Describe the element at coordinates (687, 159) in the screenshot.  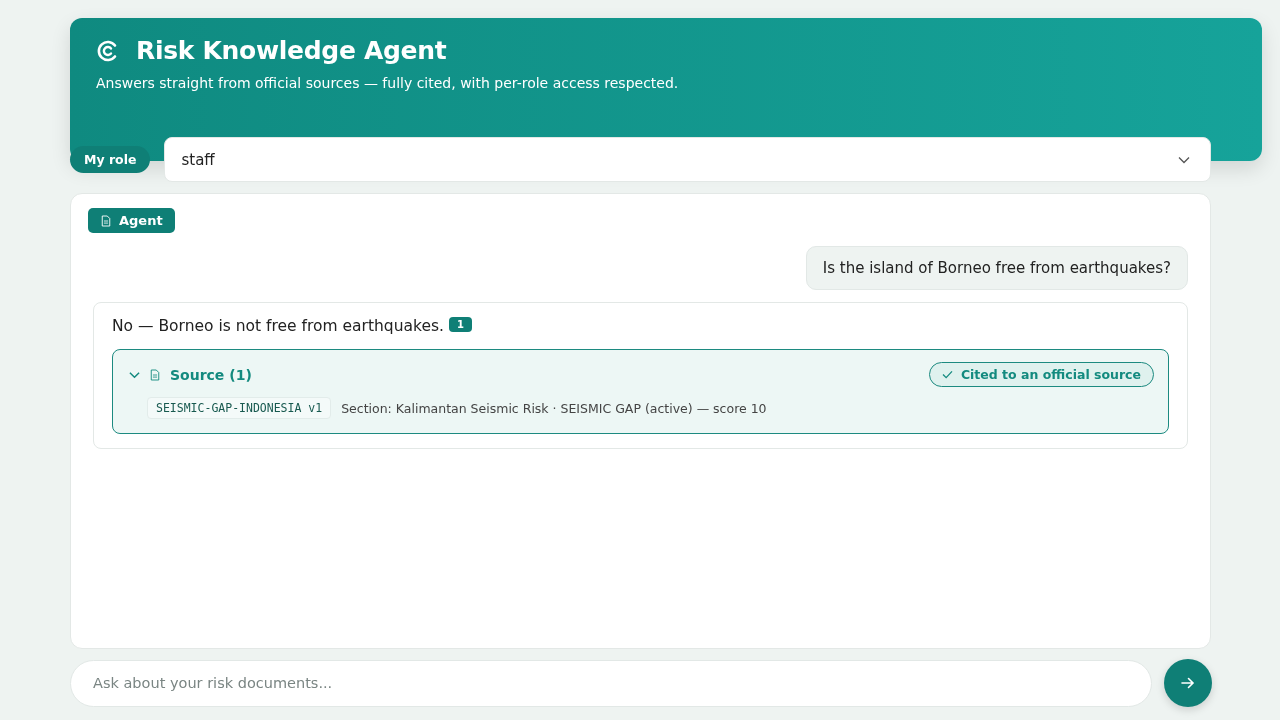
I see `role-select: staff` at that location.